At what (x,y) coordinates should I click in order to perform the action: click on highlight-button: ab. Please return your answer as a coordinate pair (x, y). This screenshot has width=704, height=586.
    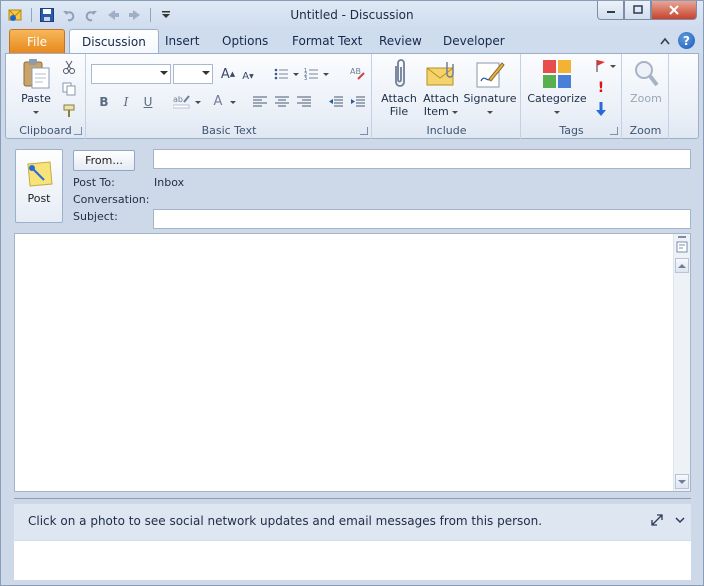
    Looking at the image, I should click on (182, 101).